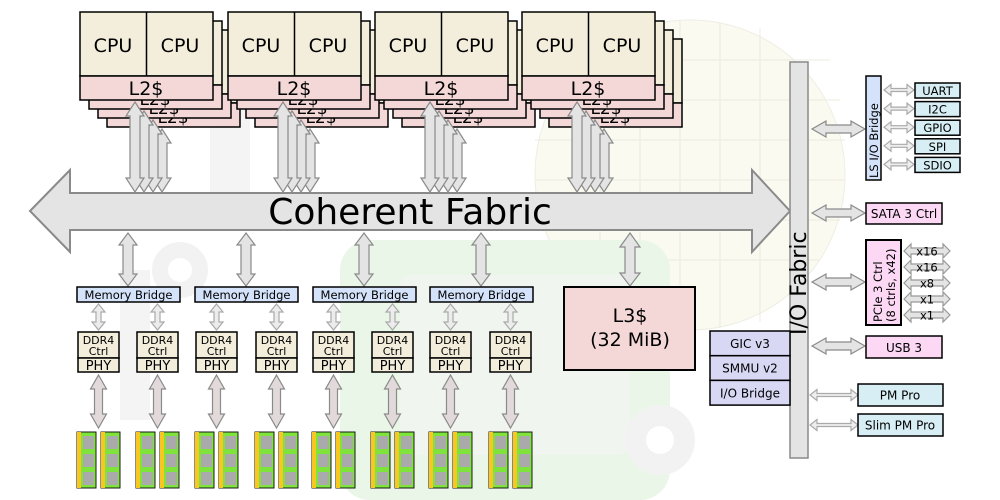 This screenshot has height=500, width=1000. Describe the element at coordinates (927, 316) in the screenshot. I see `pcie-lane-label: x1` at that location.